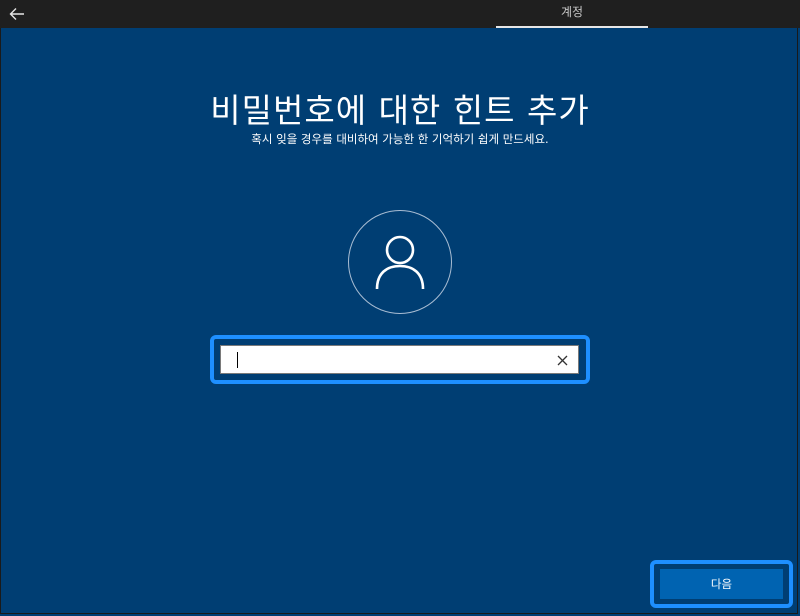 The width and height of the screenshot is (800, 616). I want to click on close-icon, so click(562, 360).